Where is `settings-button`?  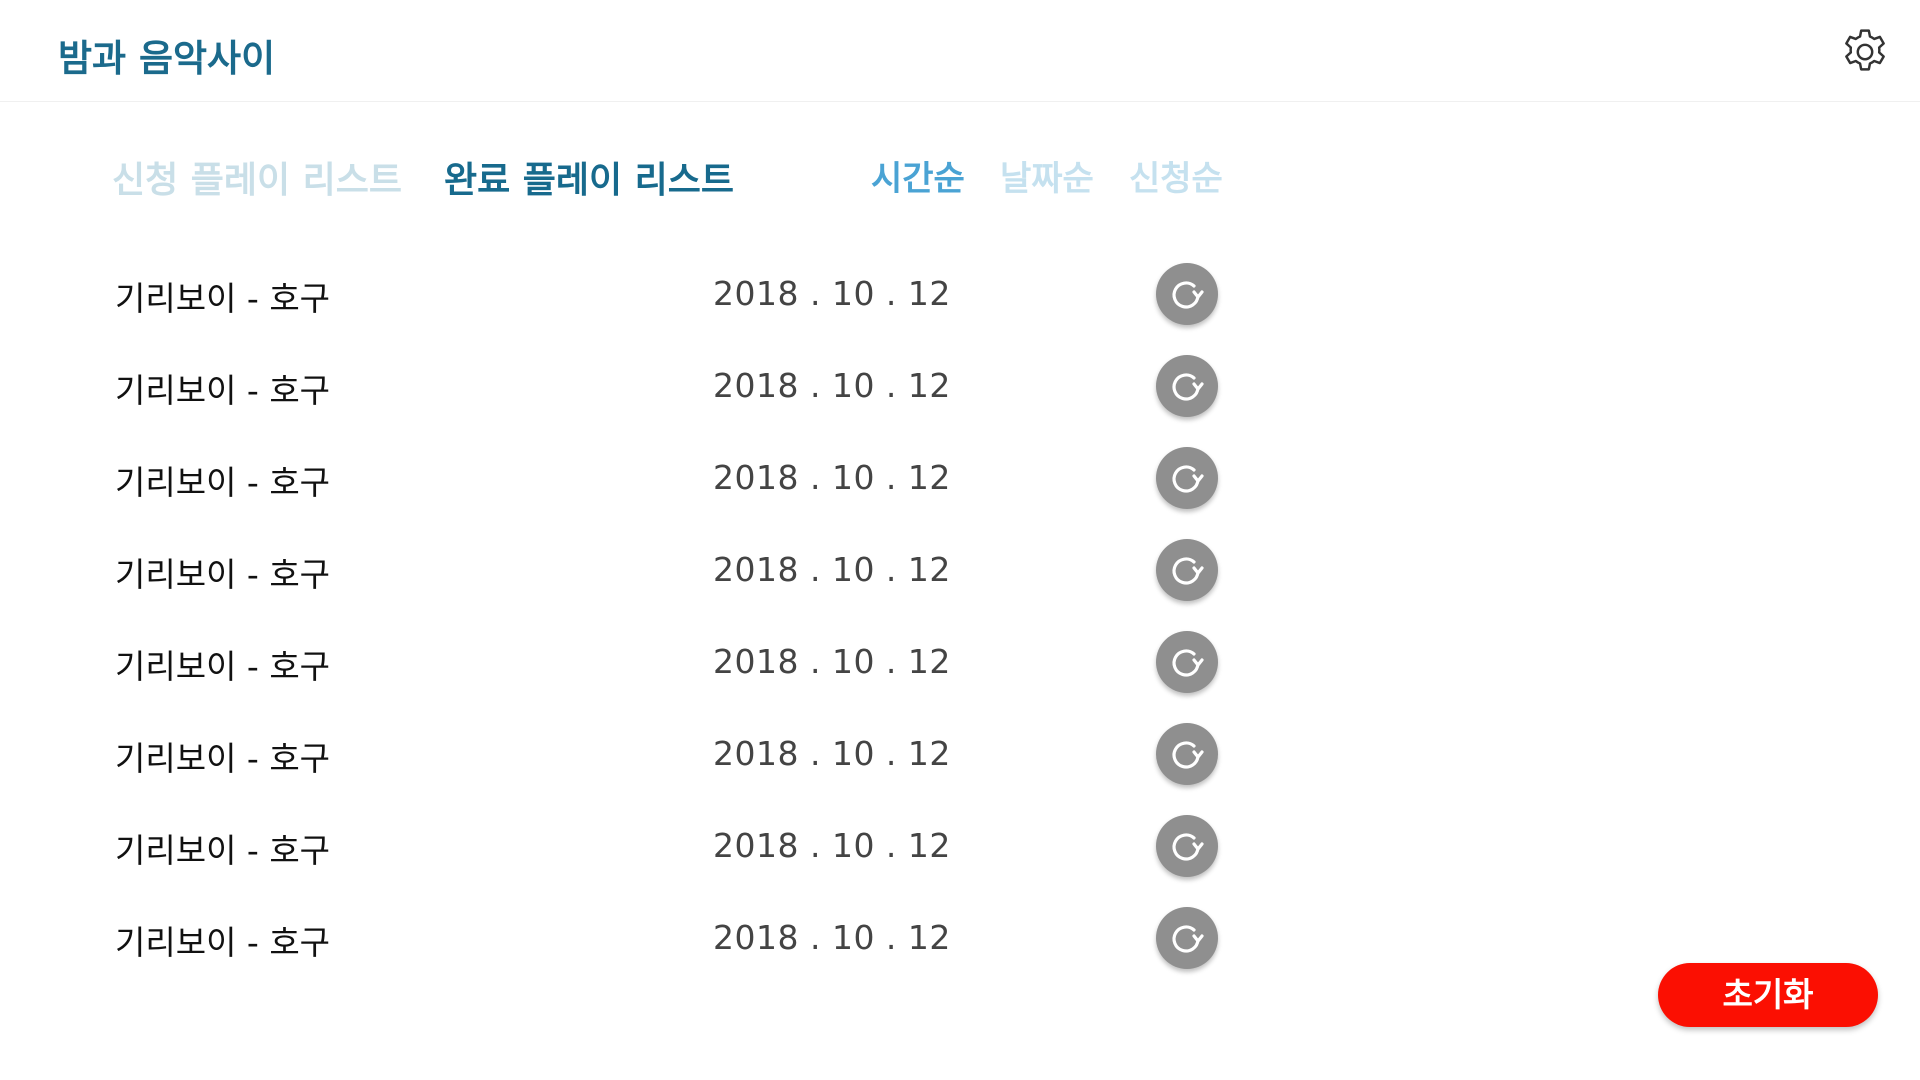
settings-button is located at coordinates (1865, 52).